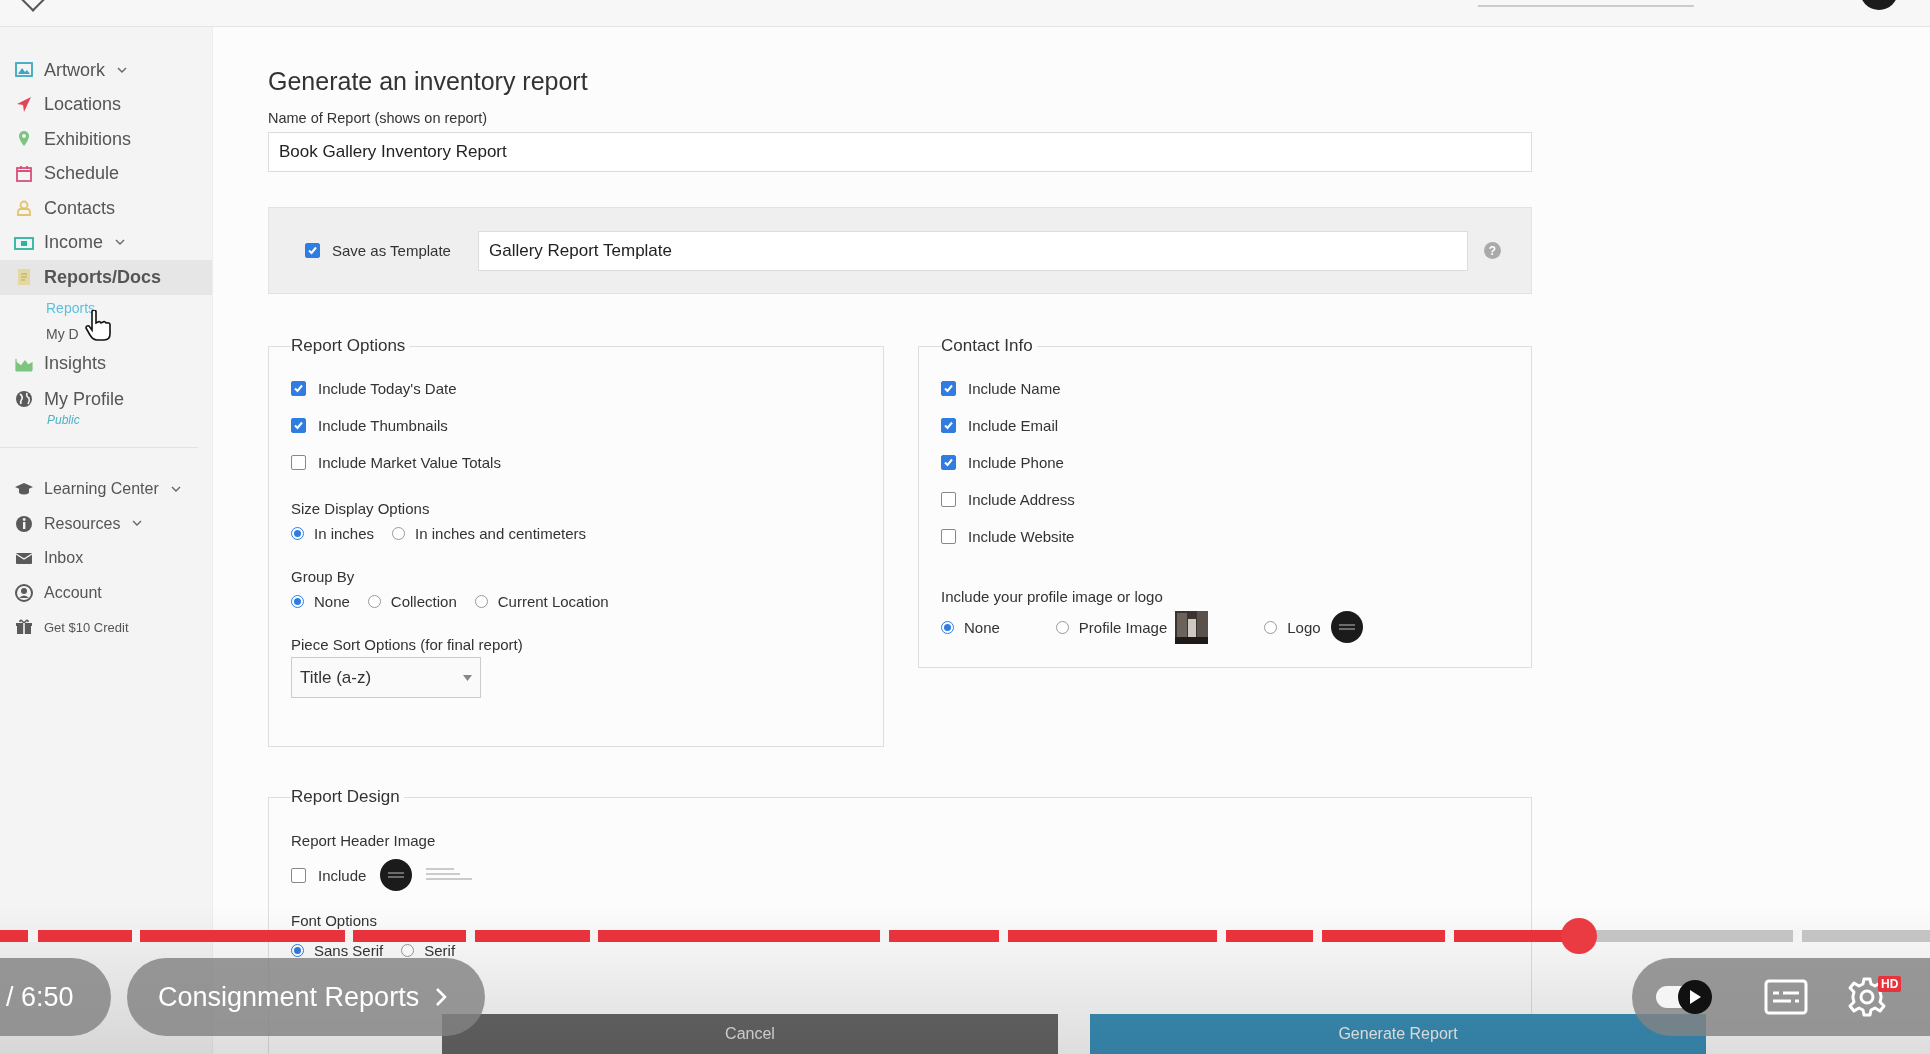  Describe the element at coordinates (1021, 536) in the screenshot. I see `checkbox-label: Include Website` at that location.